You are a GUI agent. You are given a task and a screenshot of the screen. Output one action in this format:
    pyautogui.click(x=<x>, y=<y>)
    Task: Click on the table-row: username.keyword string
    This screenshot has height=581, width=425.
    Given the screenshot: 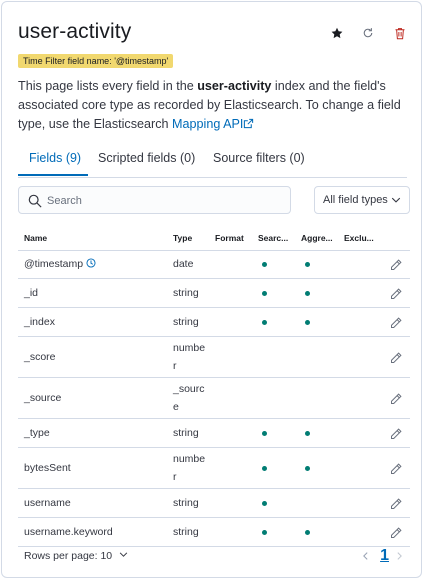 What is the action you would take?
    pyautogui.click(x=214, y=532)
    